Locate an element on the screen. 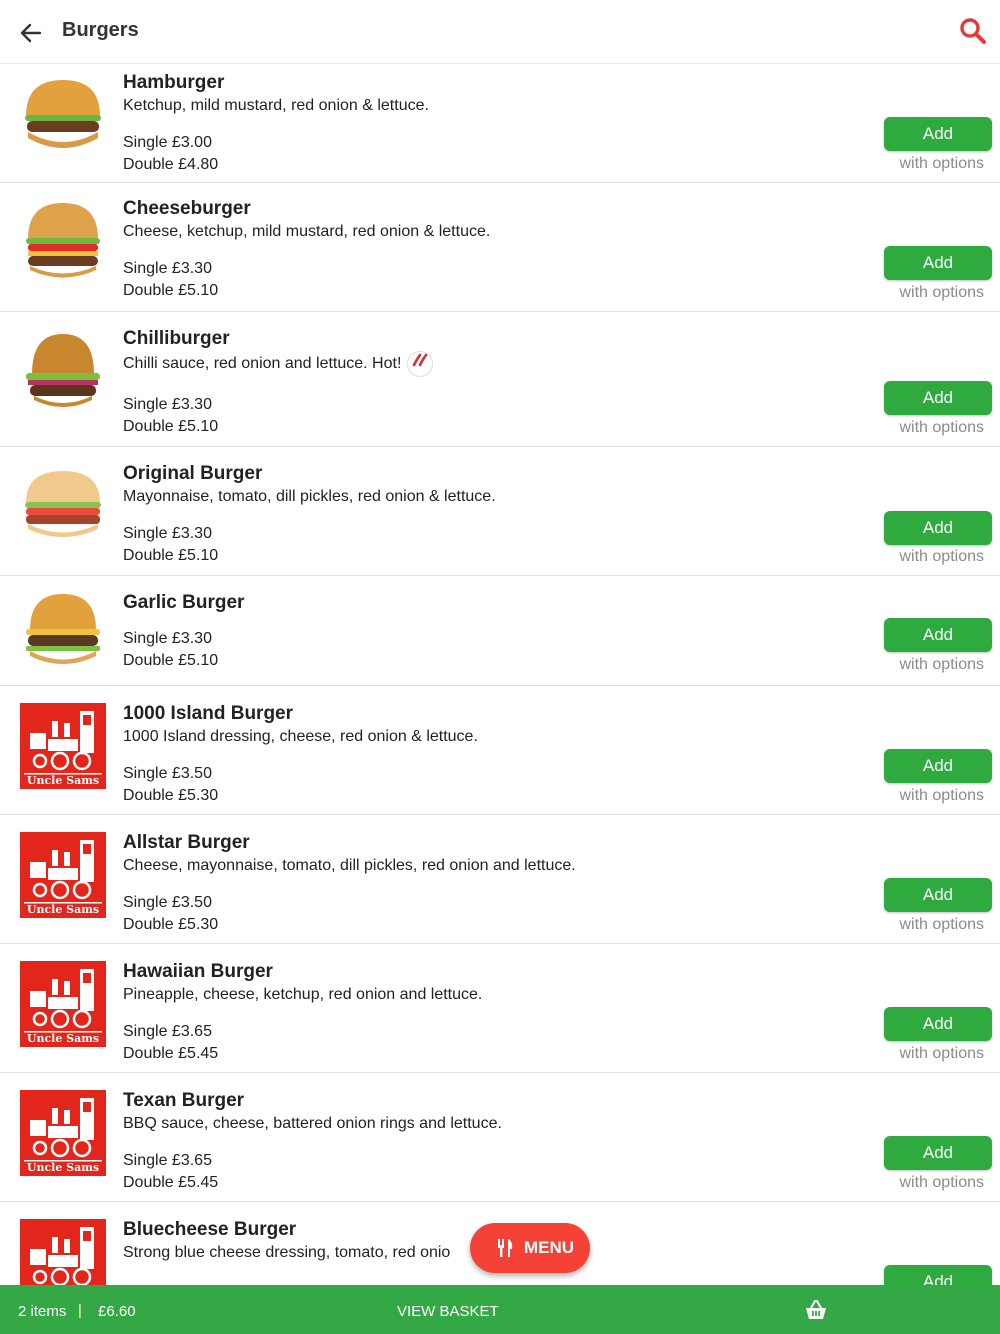 Image resolution: width=1000 pixels, height=1334 pixels. price-double: Double £5.30 is located at coordinates (171, 924).